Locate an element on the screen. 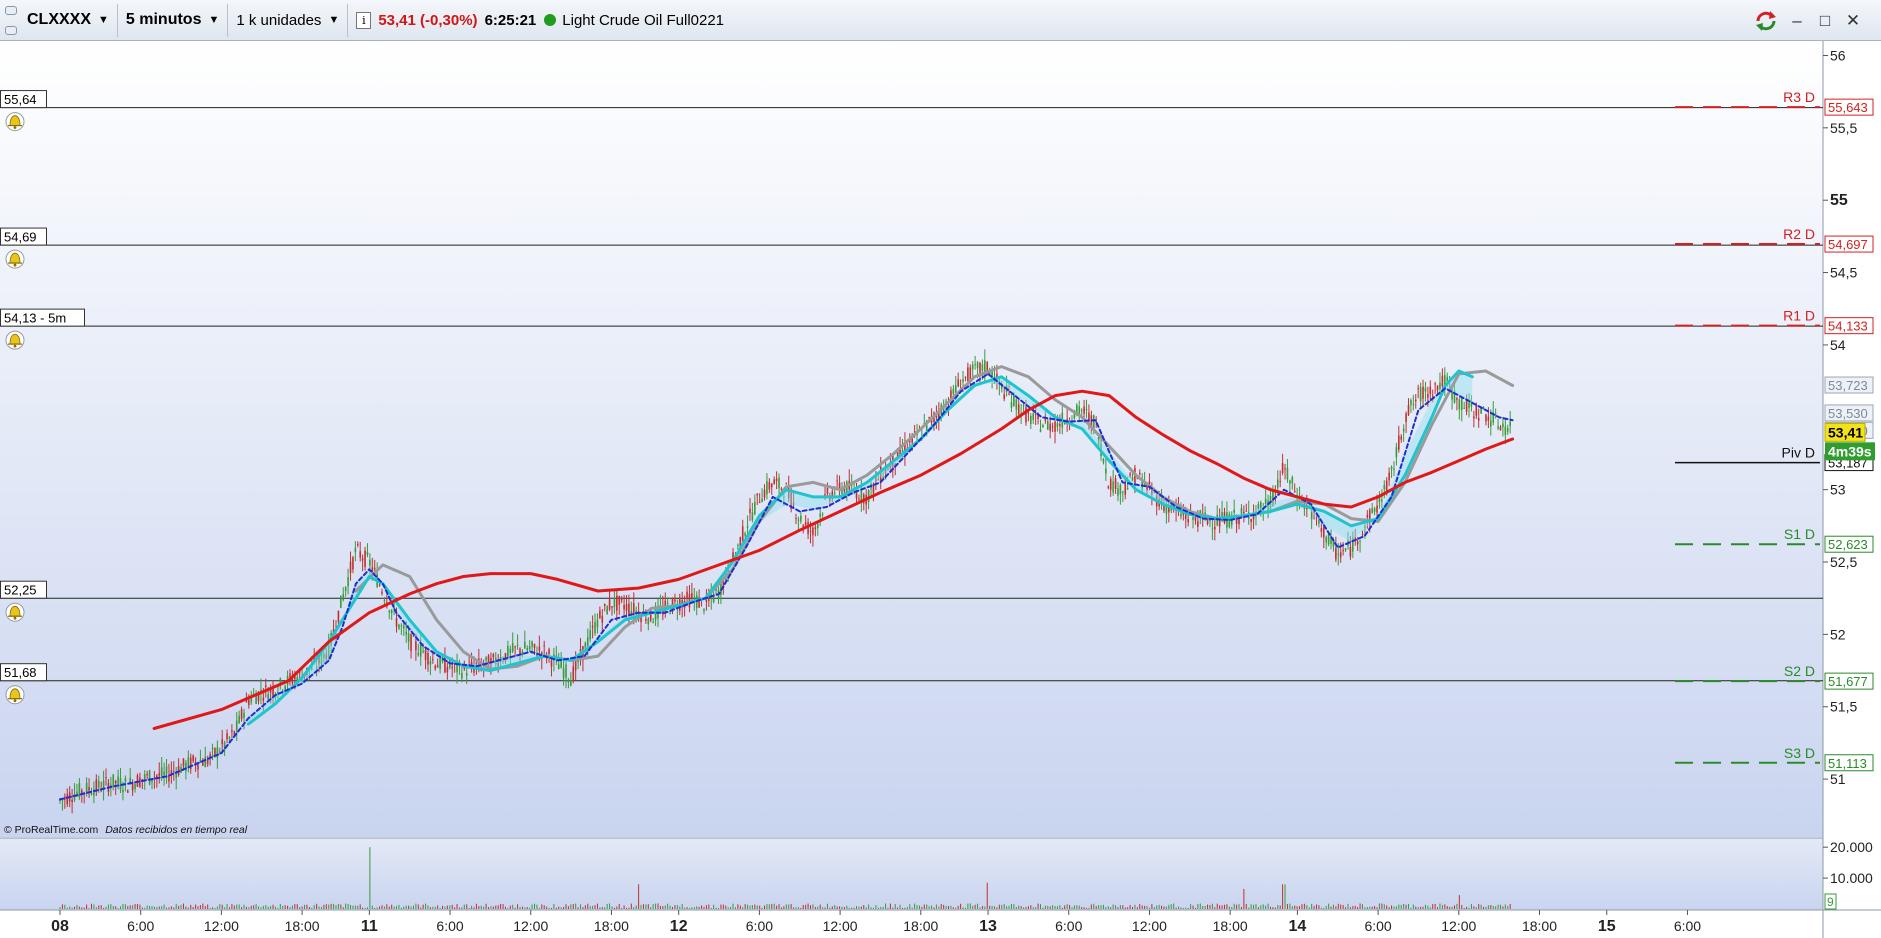  pivot-name: S2 D is located at coordinates (1799, 671).